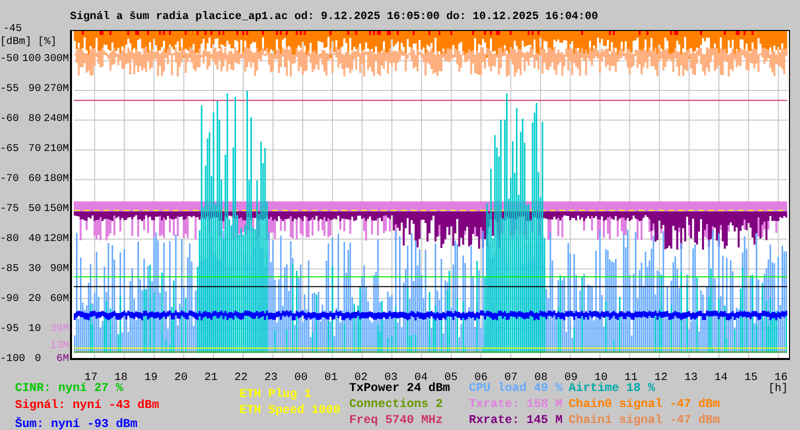  I want to click on y-tick-label: 60M, so click(59, 299).